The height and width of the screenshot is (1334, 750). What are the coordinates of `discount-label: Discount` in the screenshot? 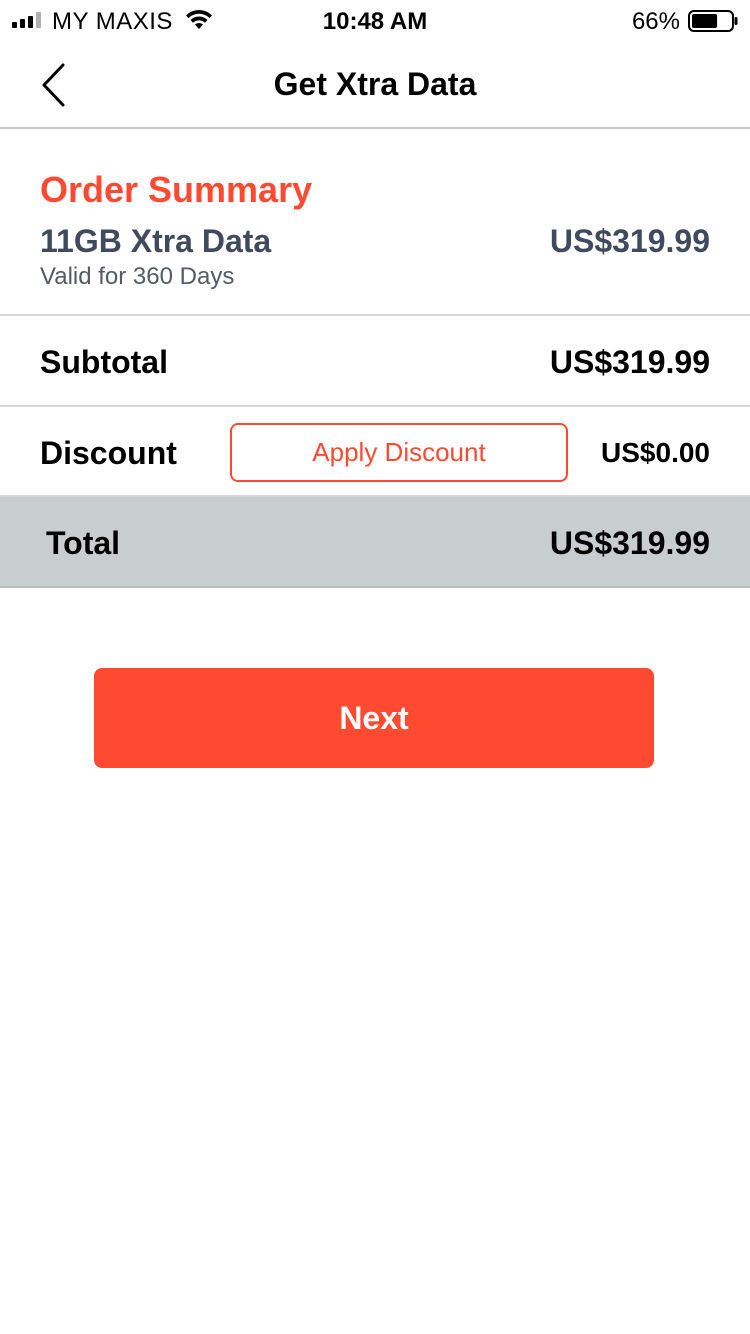 It's located at (108, 453).